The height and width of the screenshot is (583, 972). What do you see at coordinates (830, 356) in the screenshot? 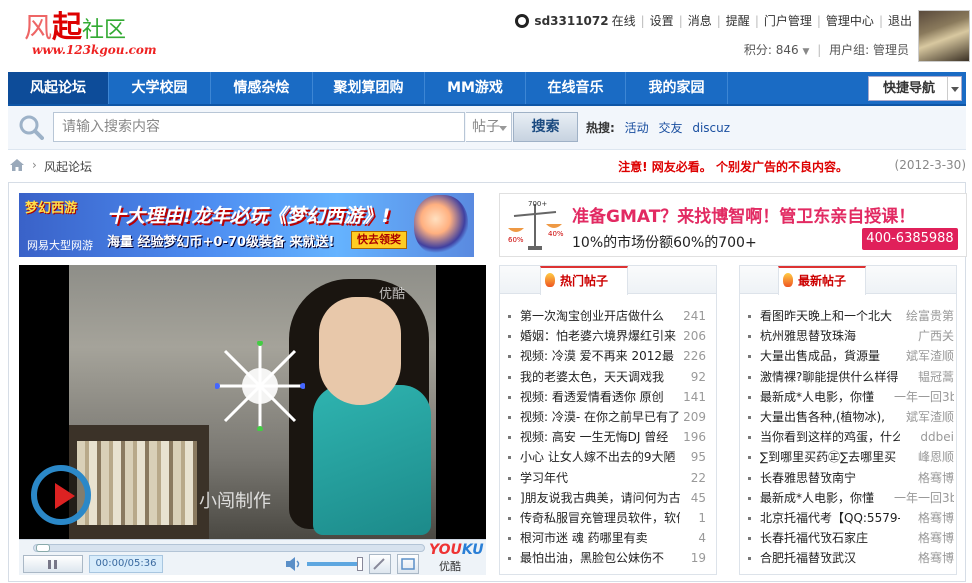
I see `post-title-link: 大量出售成品，貨源量` at bounding box center [830, 356].